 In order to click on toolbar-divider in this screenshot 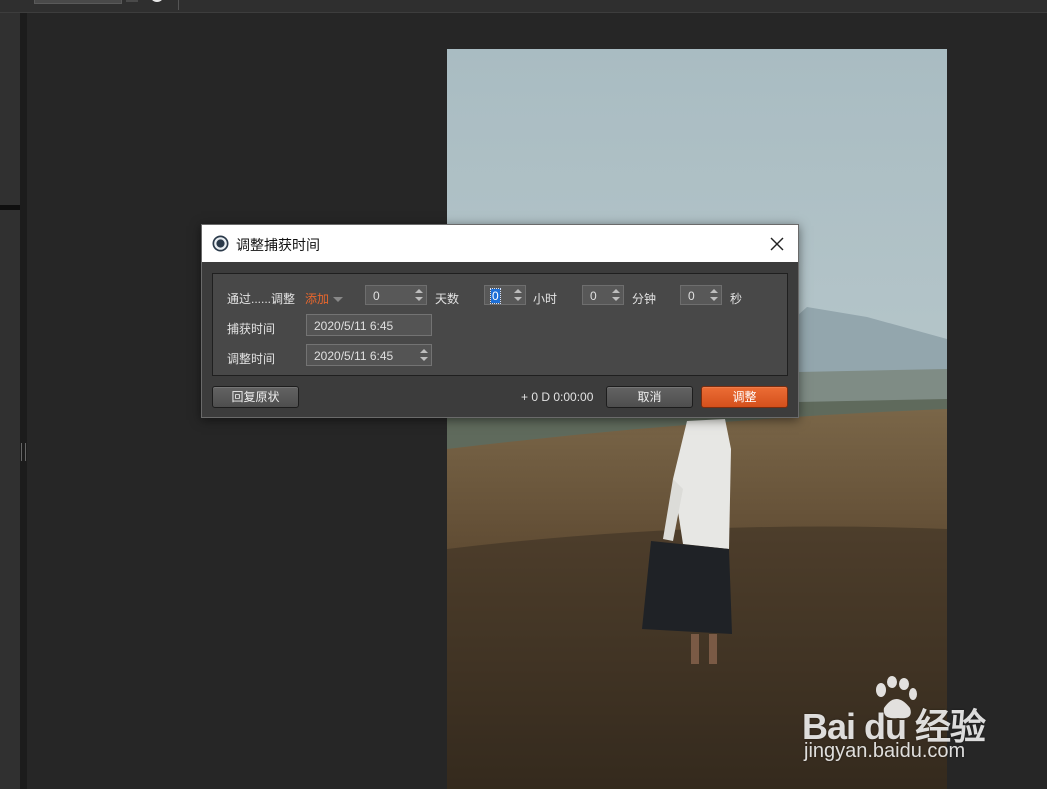, I will do `click(178, 5)`.